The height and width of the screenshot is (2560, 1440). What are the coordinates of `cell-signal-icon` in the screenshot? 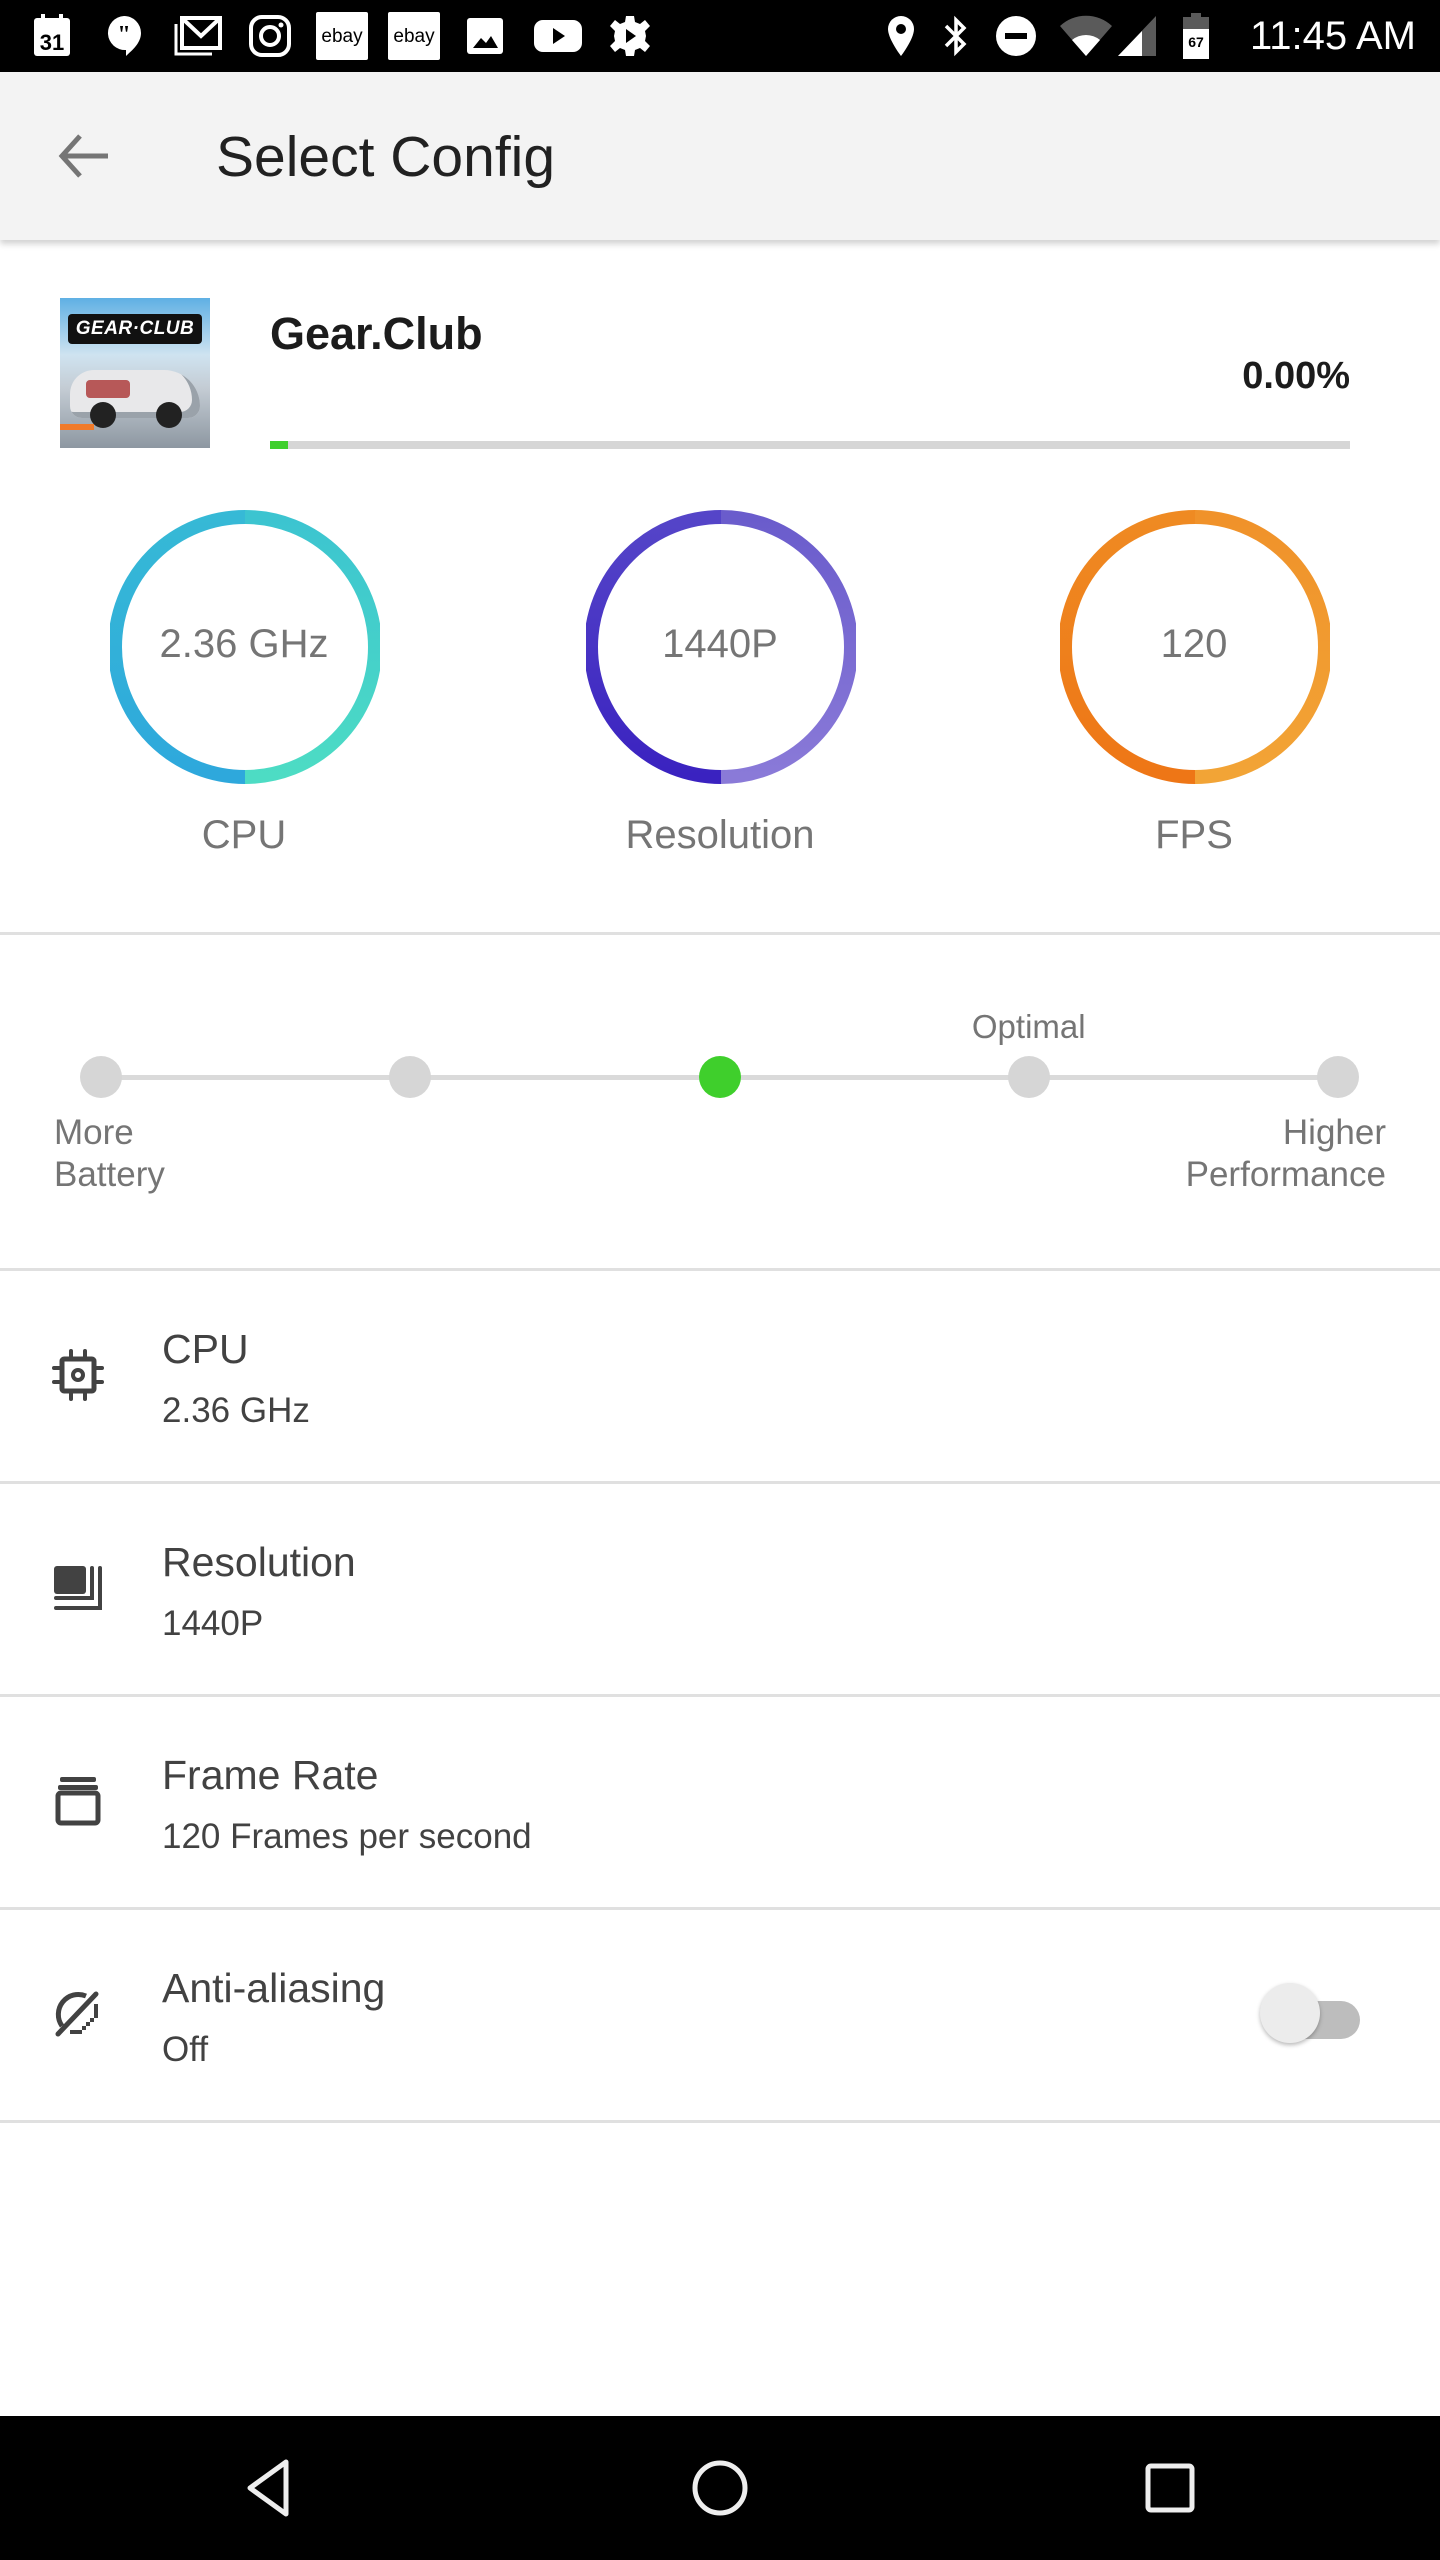 It's located at (1138, 36).